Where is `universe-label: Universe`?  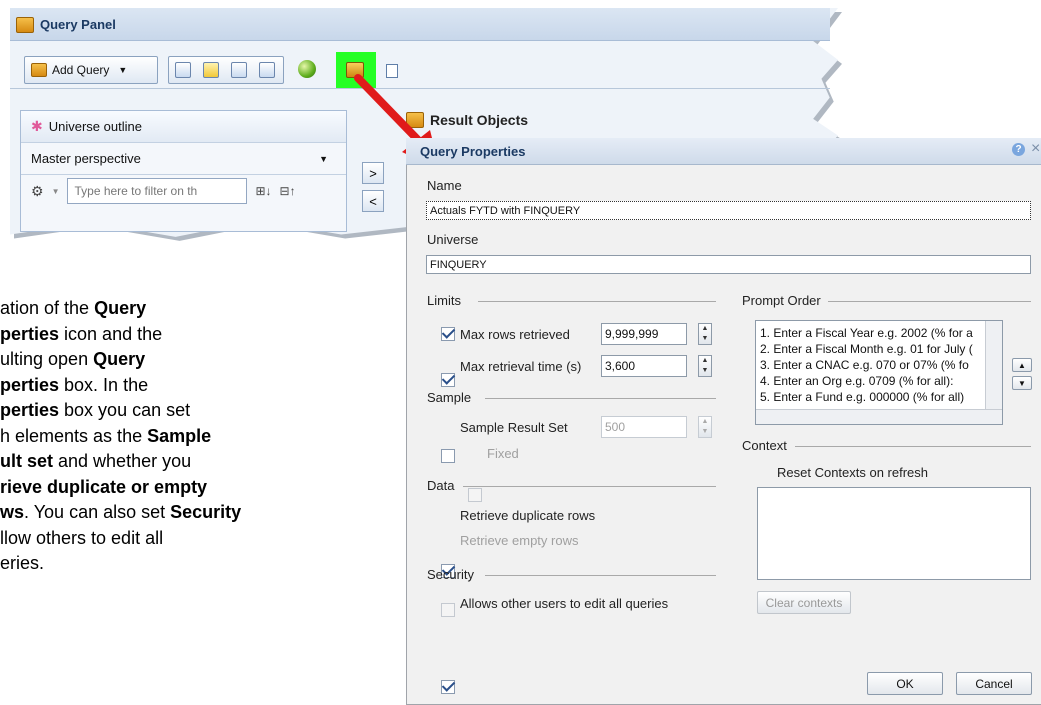
universe-label: Universe is located at coordinates (453, 239).